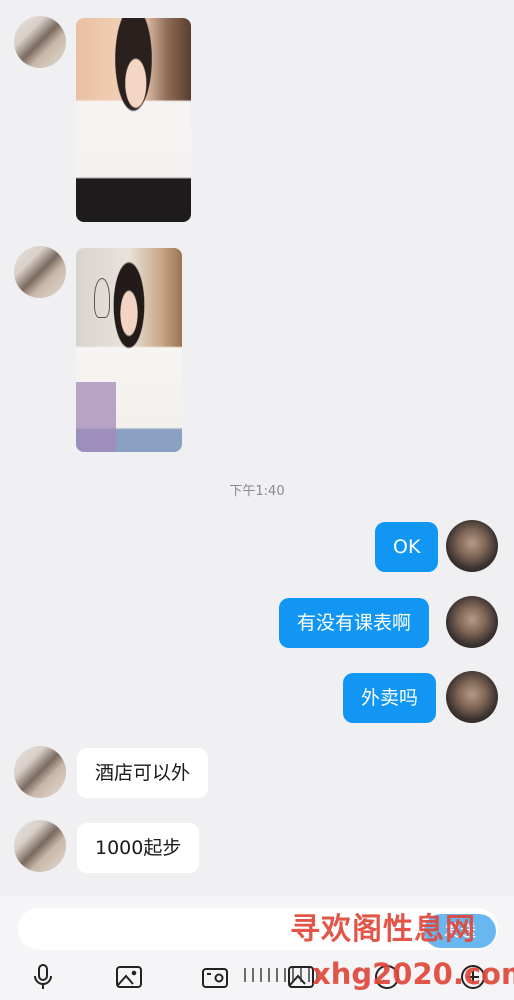 The width and height of the screenshot is (514, 1000). Describe the element at coordinates (138, 848) in the screenshot. I see `incoming-message: 1000起步` at that location.